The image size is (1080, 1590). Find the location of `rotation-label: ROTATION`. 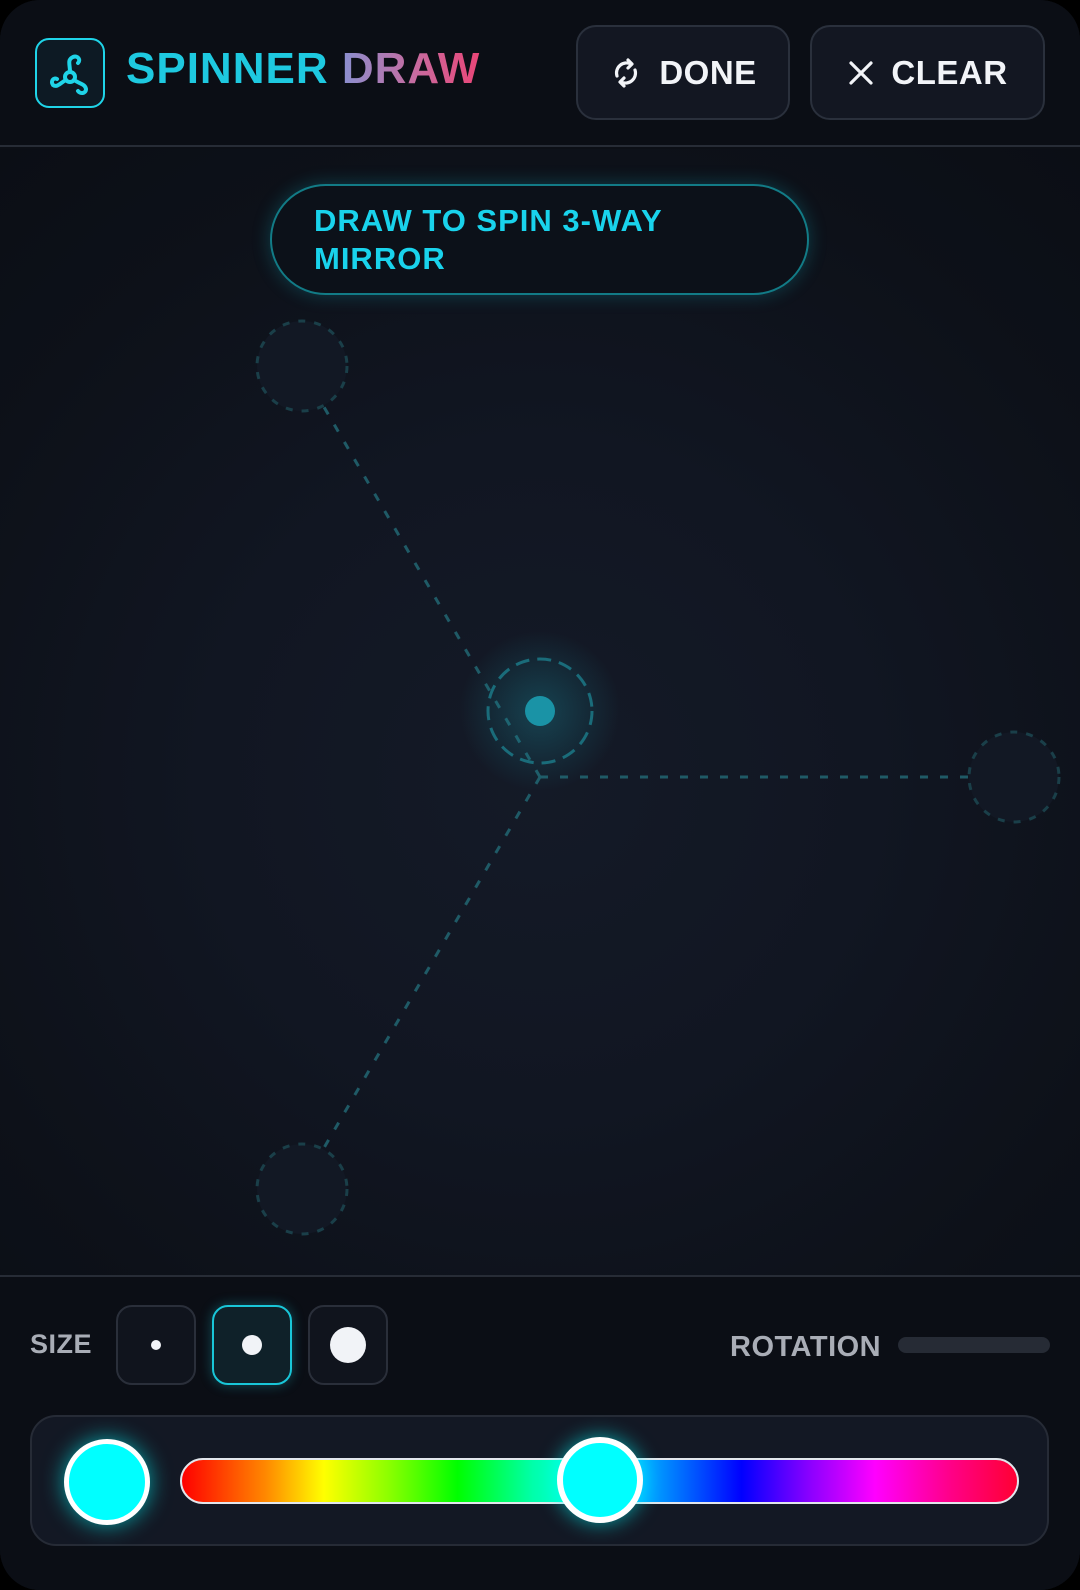

rotation-label: ROTATION is located at coordinates (806, 1347).